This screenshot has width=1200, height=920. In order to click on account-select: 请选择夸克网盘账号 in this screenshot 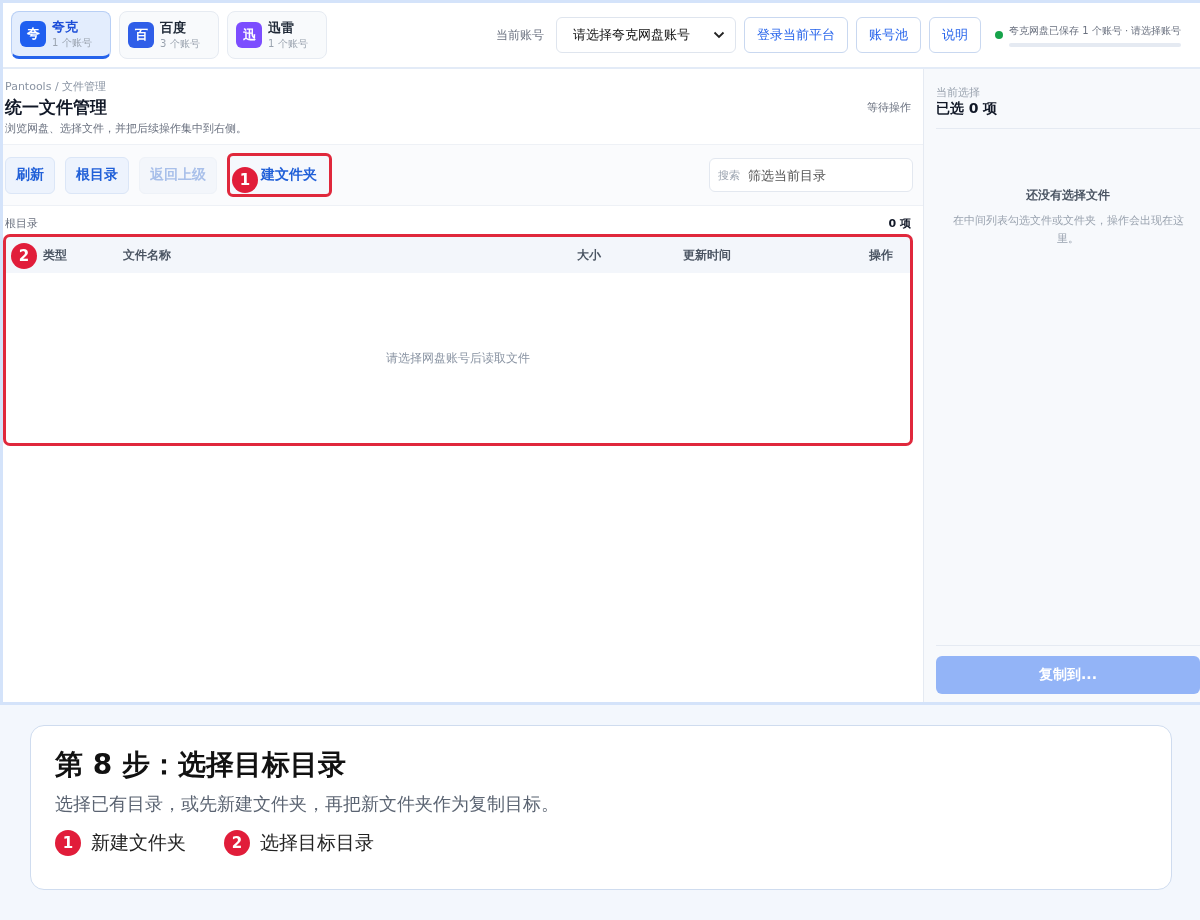, I will do `click(646, 35)`.